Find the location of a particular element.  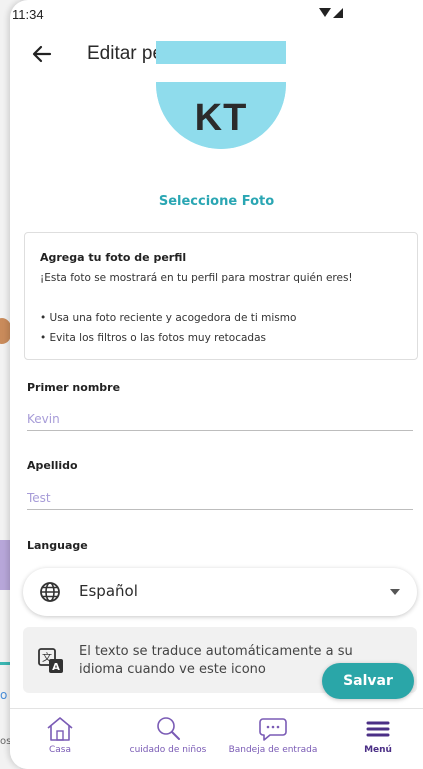

first-name-label: Primer nombre is located at coordinates (74, 387).